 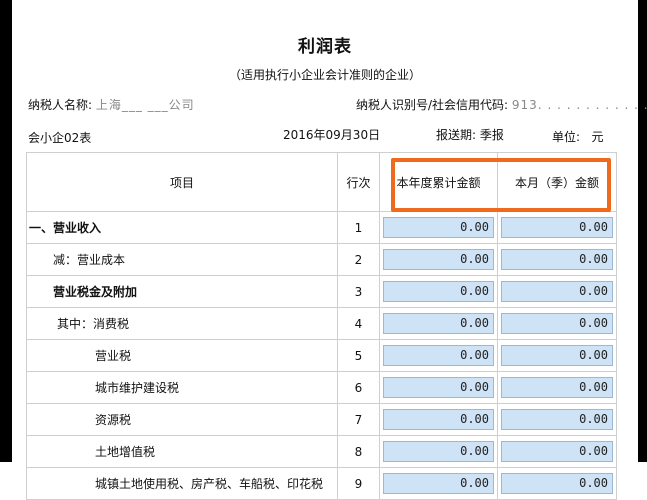 What do you see at coordinates (182, 419) in the screenshot?
I see `row-item: 资源税` at bounding box center [182, 419].